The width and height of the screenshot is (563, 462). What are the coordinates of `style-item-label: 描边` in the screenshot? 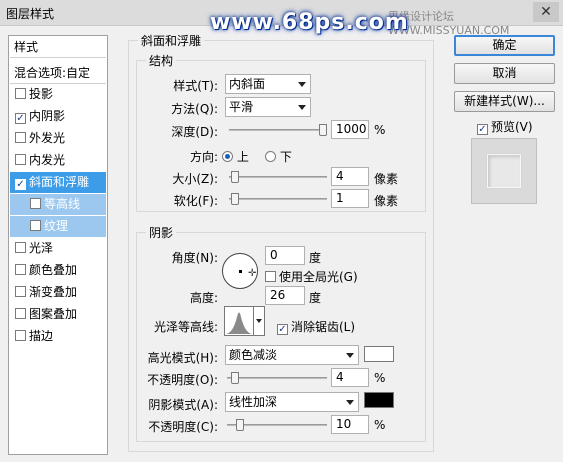 It's located at (41, 336).